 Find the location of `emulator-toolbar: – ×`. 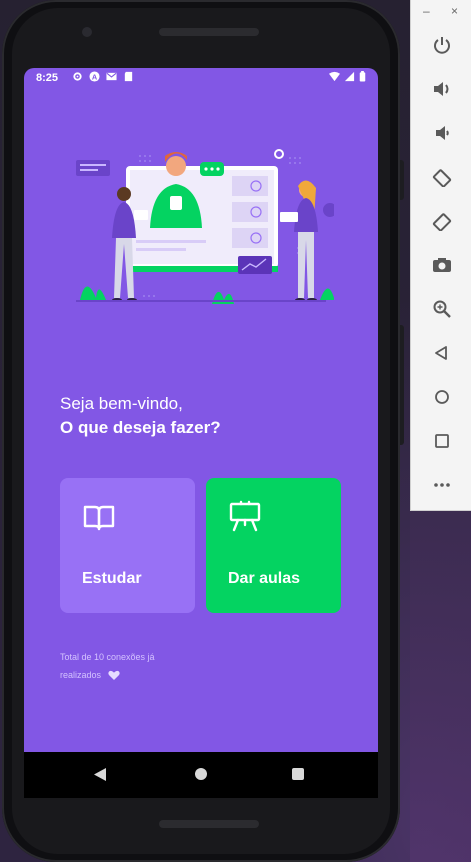

emulator-toolbar: – × is located at coordinates (440, 255).